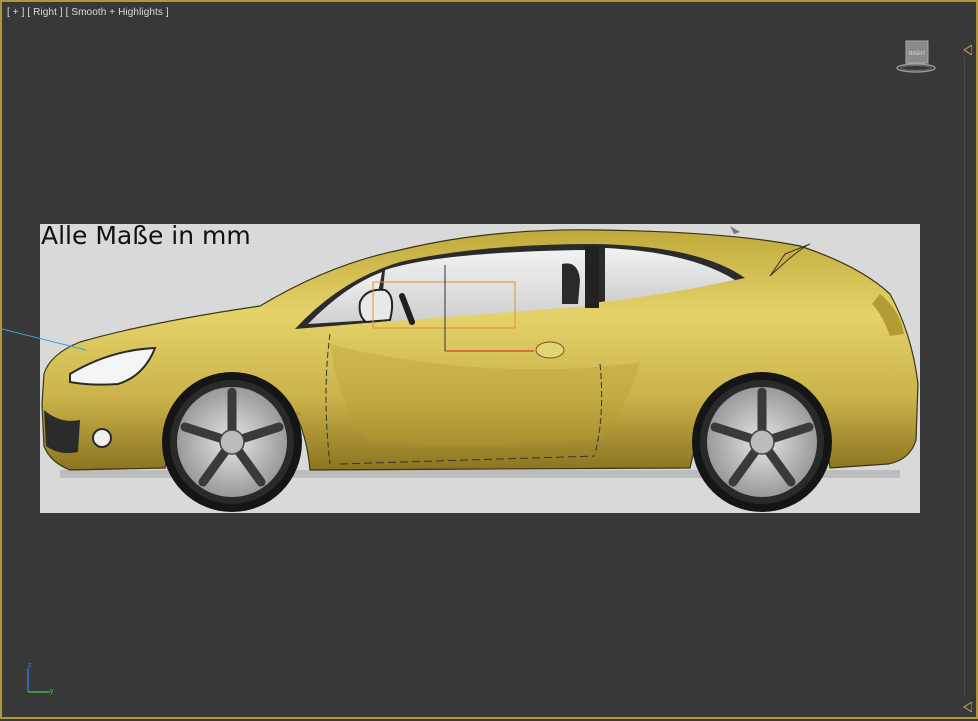  Describe the element at coordinates (44, 12) in the screenshot. I see `viewport-point-of-view: [ Right ]` at that location.